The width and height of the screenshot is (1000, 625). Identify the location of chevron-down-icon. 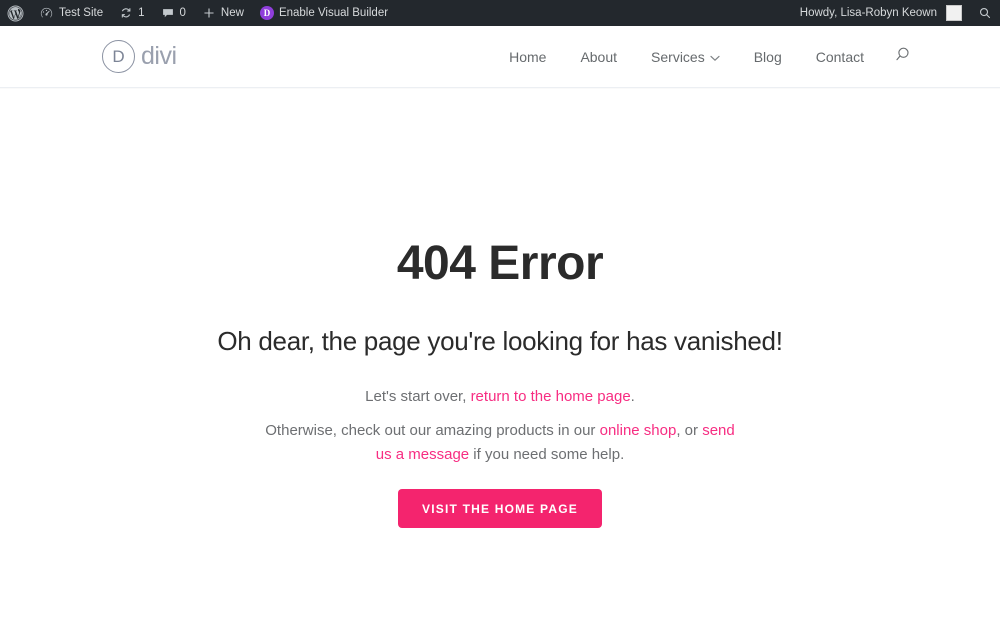
(715, 57).